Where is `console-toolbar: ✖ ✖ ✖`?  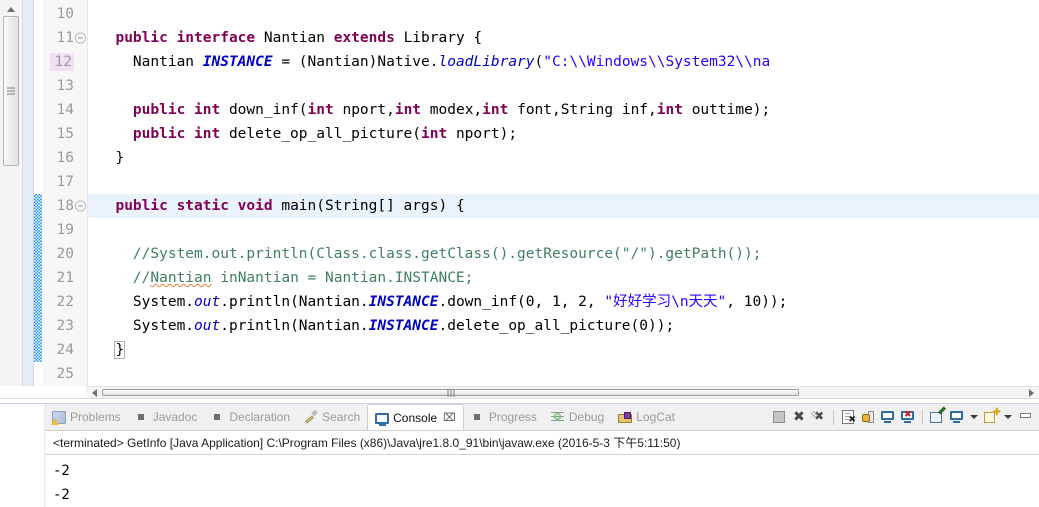 console-toolbar: ✖ ✖ ✖ is located at coordinates (903, 417).